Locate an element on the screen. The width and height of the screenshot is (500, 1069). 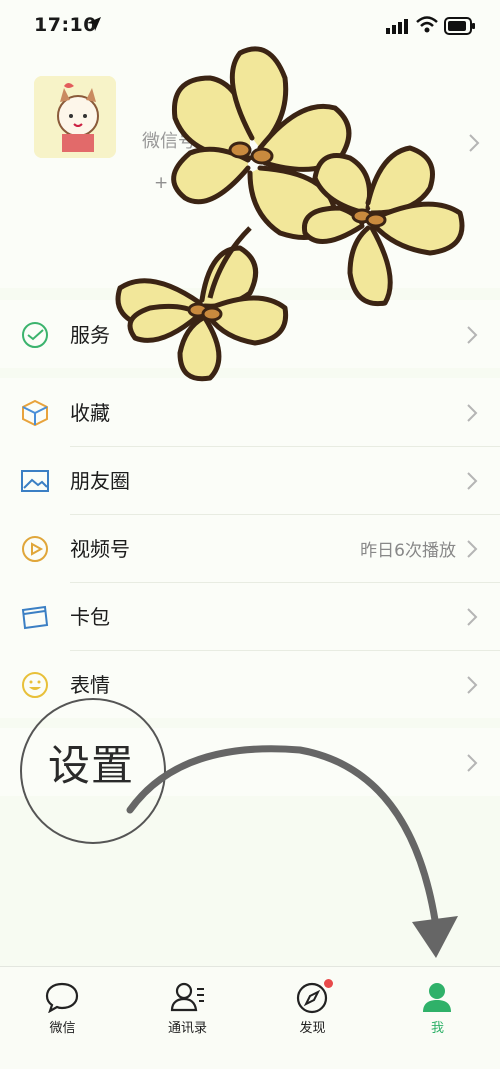
contacts-icon is located at coordinates (187, 997).